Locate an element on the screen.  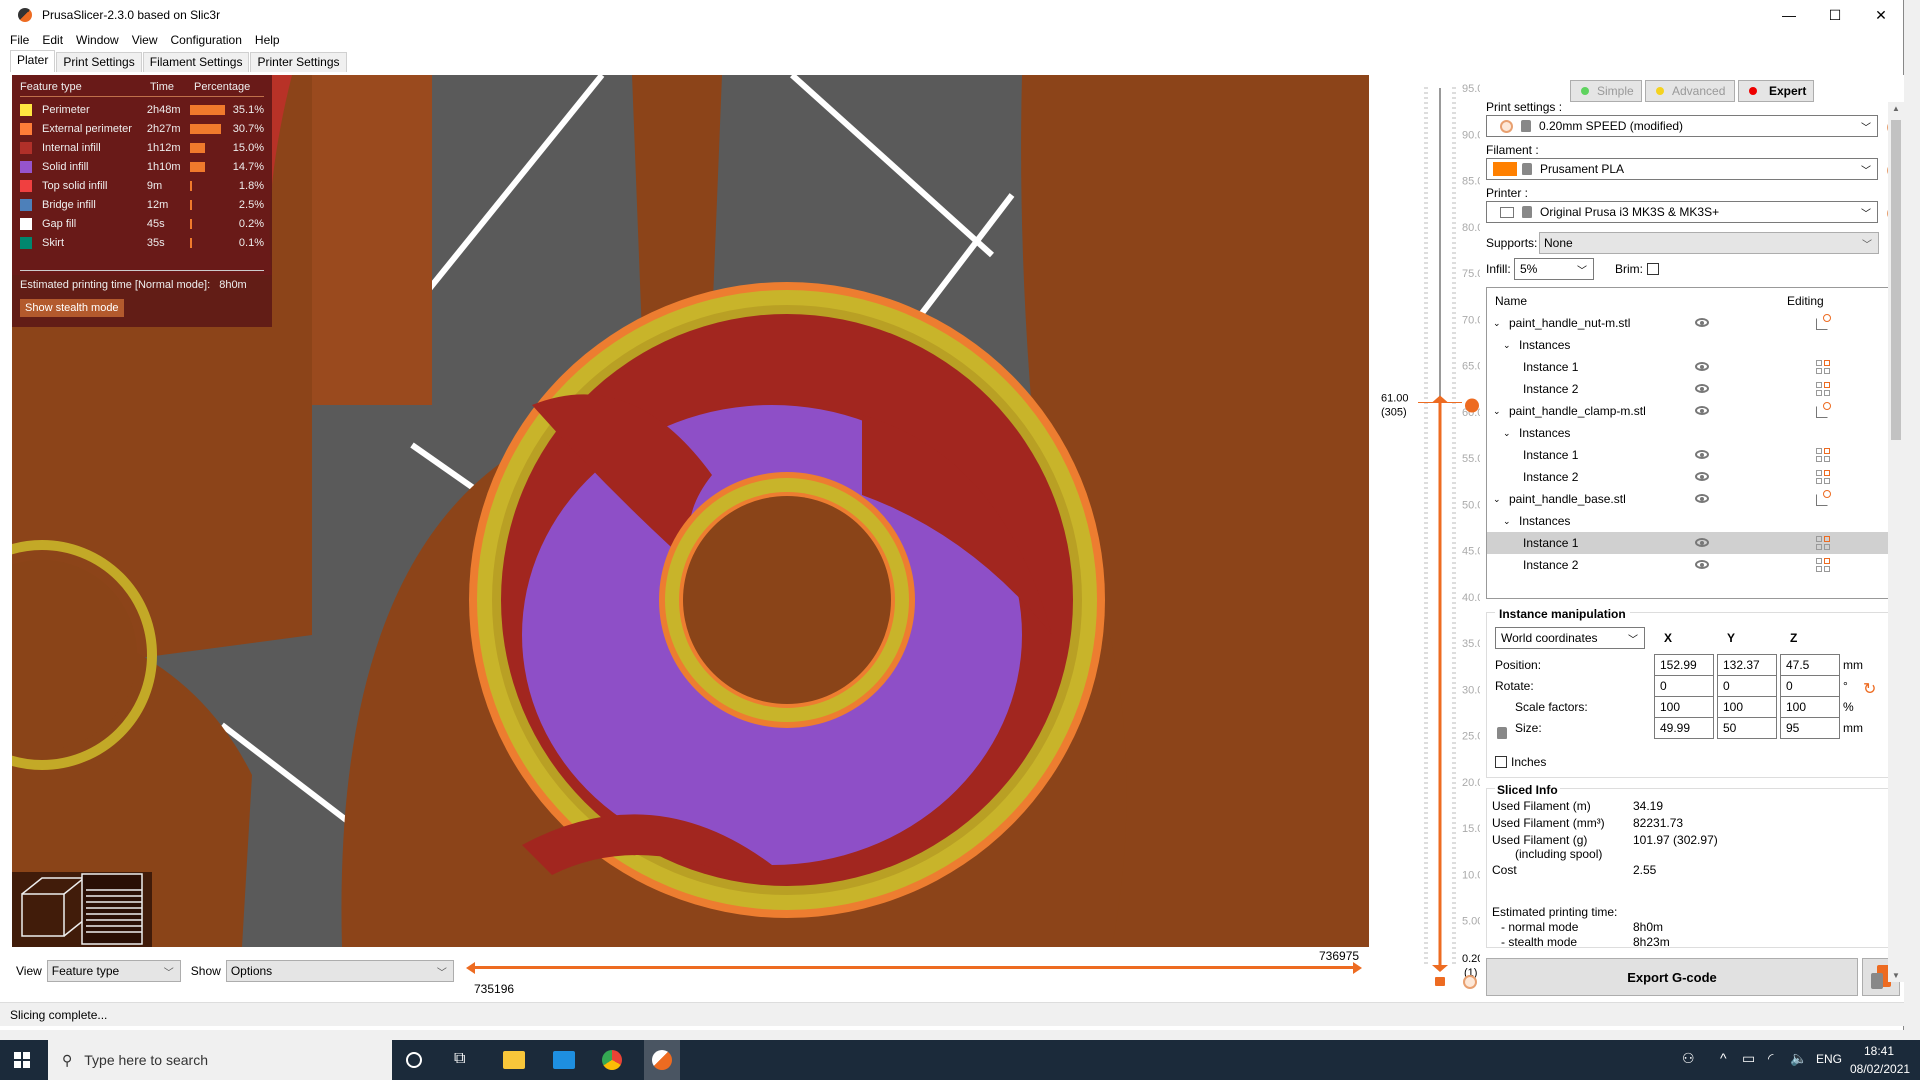
scroll-up-icon: ▲ is located at coordinates (1896, 108).